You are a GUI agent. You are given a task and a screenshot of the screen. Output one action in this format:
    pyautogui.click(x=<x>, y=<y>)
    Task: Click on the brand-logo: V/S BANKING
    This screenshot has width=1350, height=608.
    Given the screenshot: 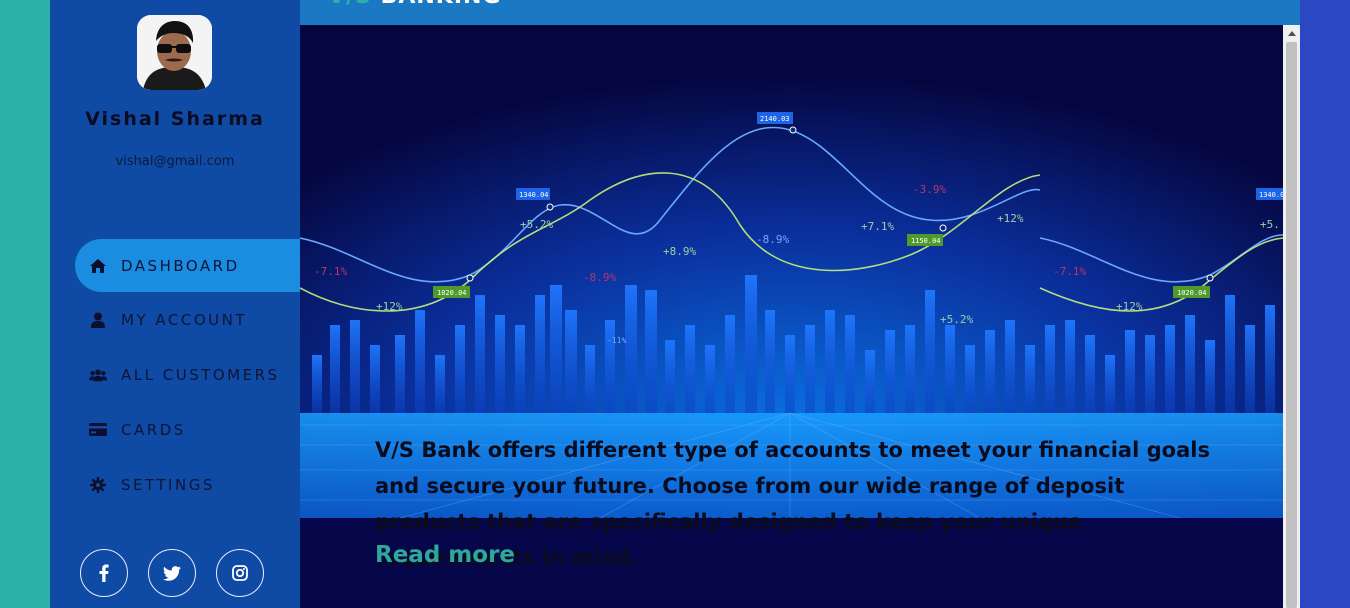 What is the action you would take?
    pyautogui.click(x=415, y=4)
    